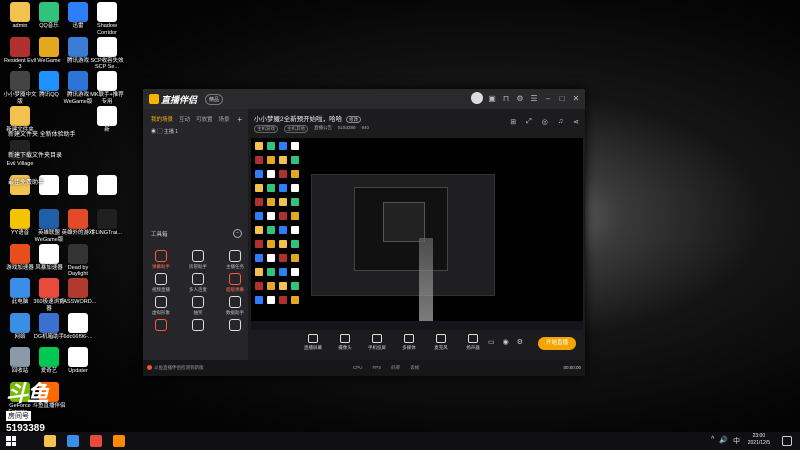 The width and height of the screenshot is (800, 450). I want to click on tool-item: 主播任务, so click(235, 260).